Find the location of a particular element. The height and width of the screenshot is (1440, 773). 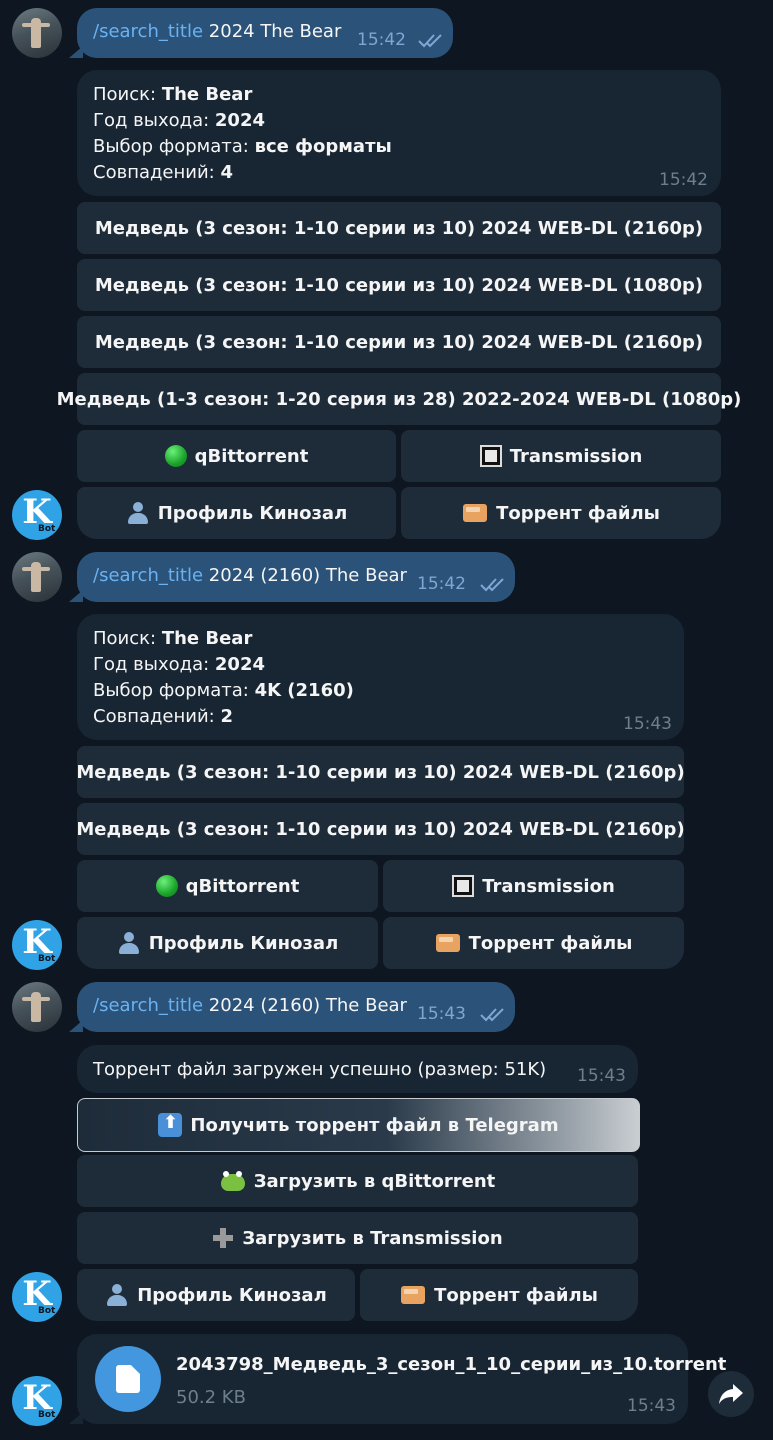

matches-line: Совпадений: 2 is located at coordinates (163, 716).